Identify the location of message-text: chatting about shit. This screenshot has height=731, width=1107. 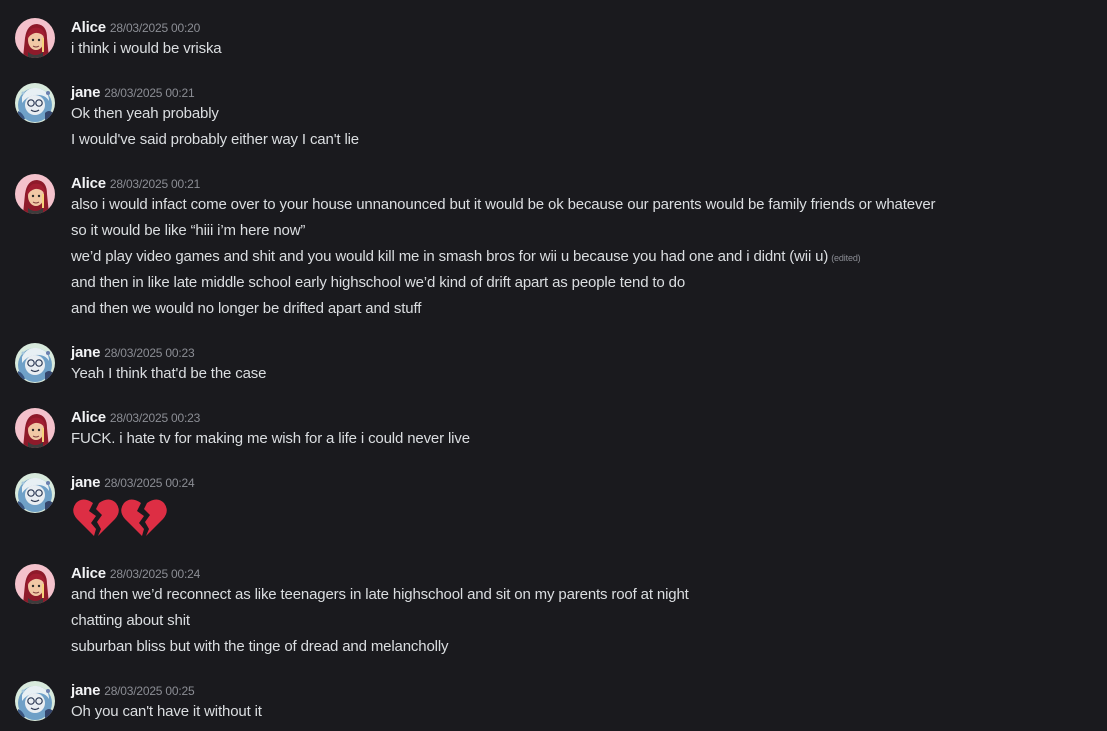
(130, 620).